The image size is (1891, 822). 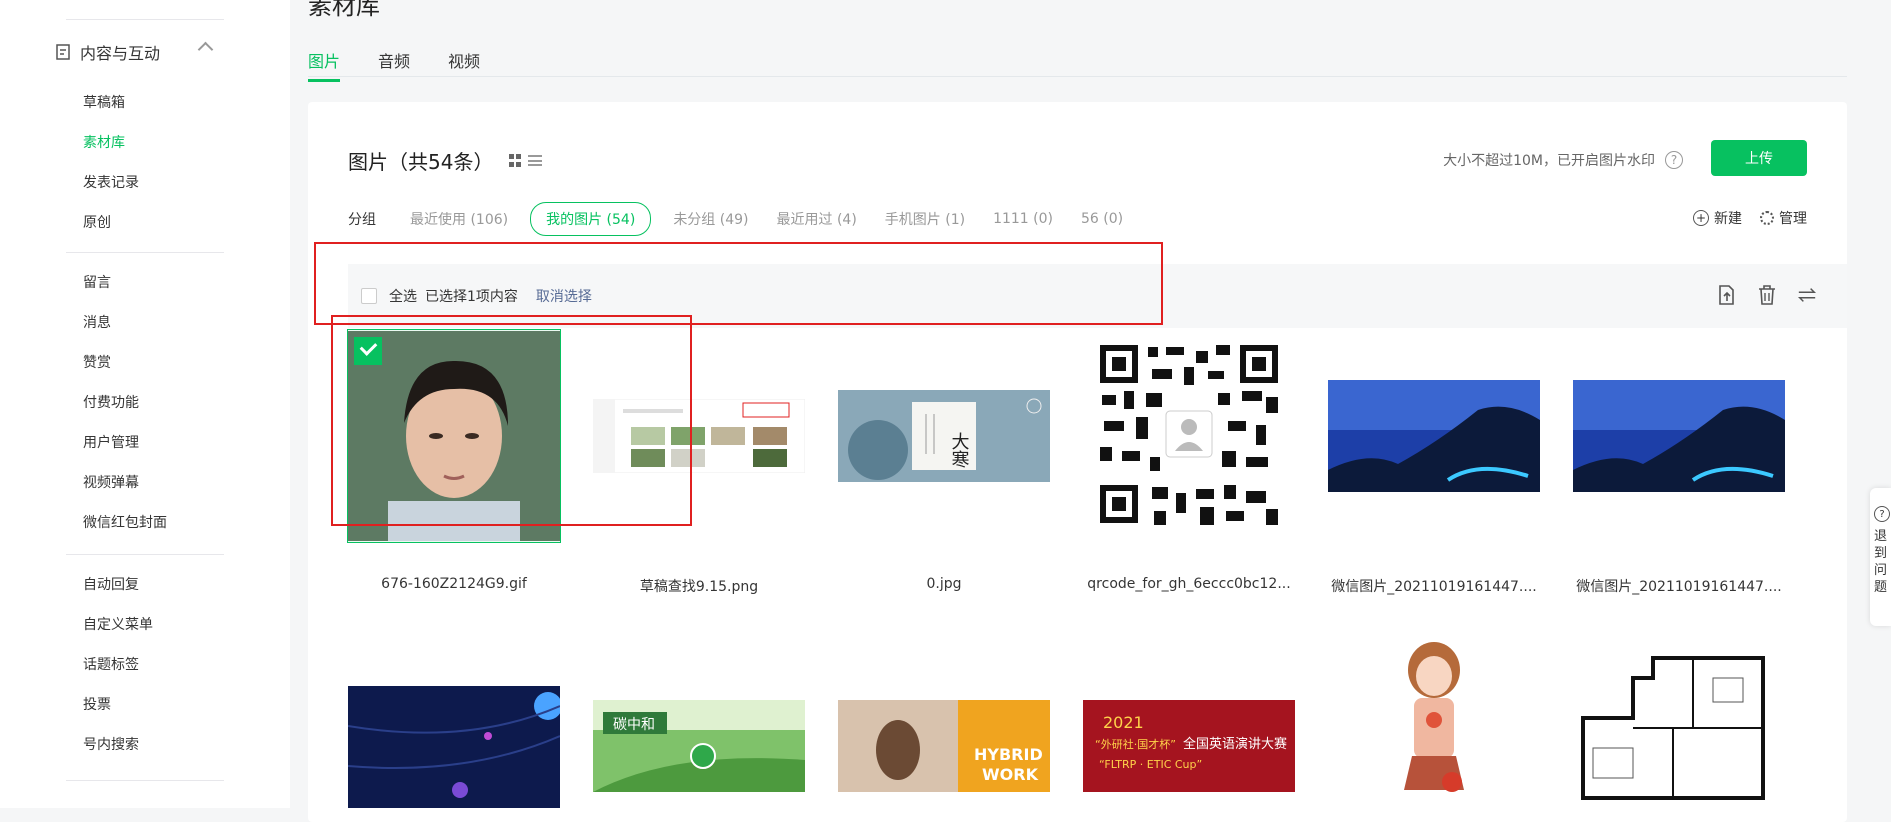 I want to click on list-view-icon, so click(x=535, y=160).